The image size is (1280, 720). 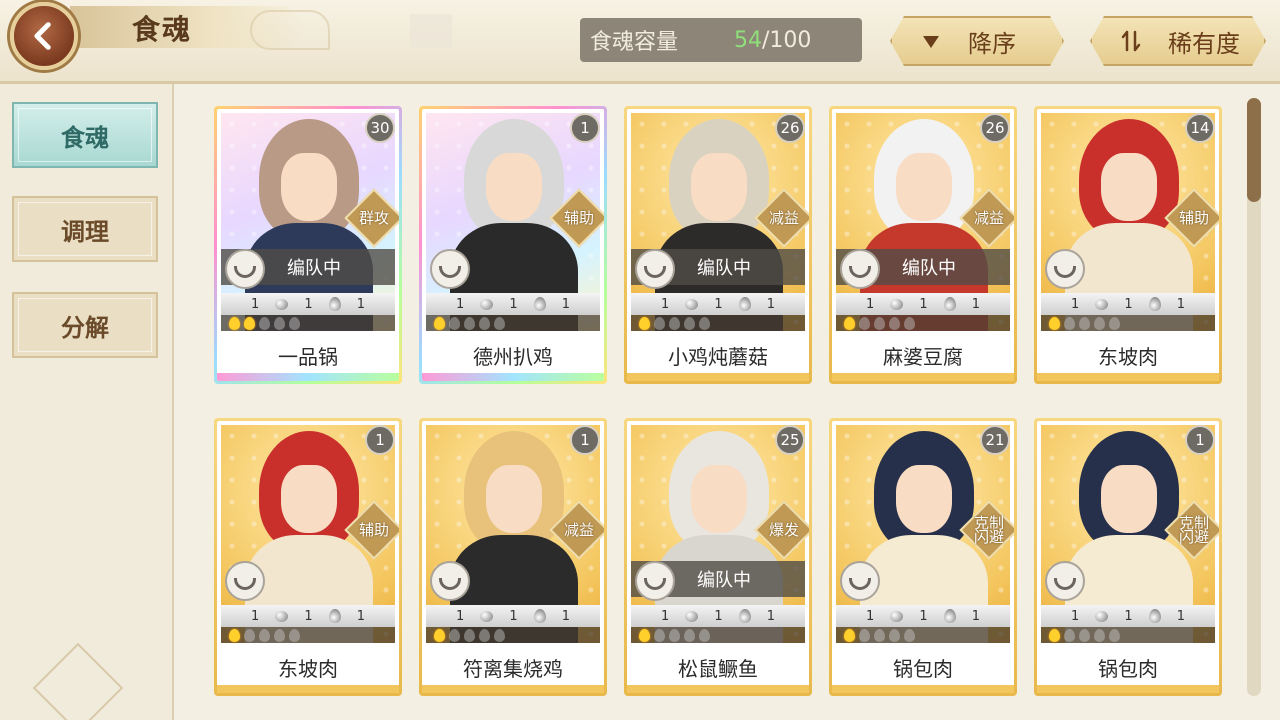 What do you see at coordinates (1128, 356) in the screenshot?
I see `card-name: 东坡肉` at bounding box center [1128, 356].